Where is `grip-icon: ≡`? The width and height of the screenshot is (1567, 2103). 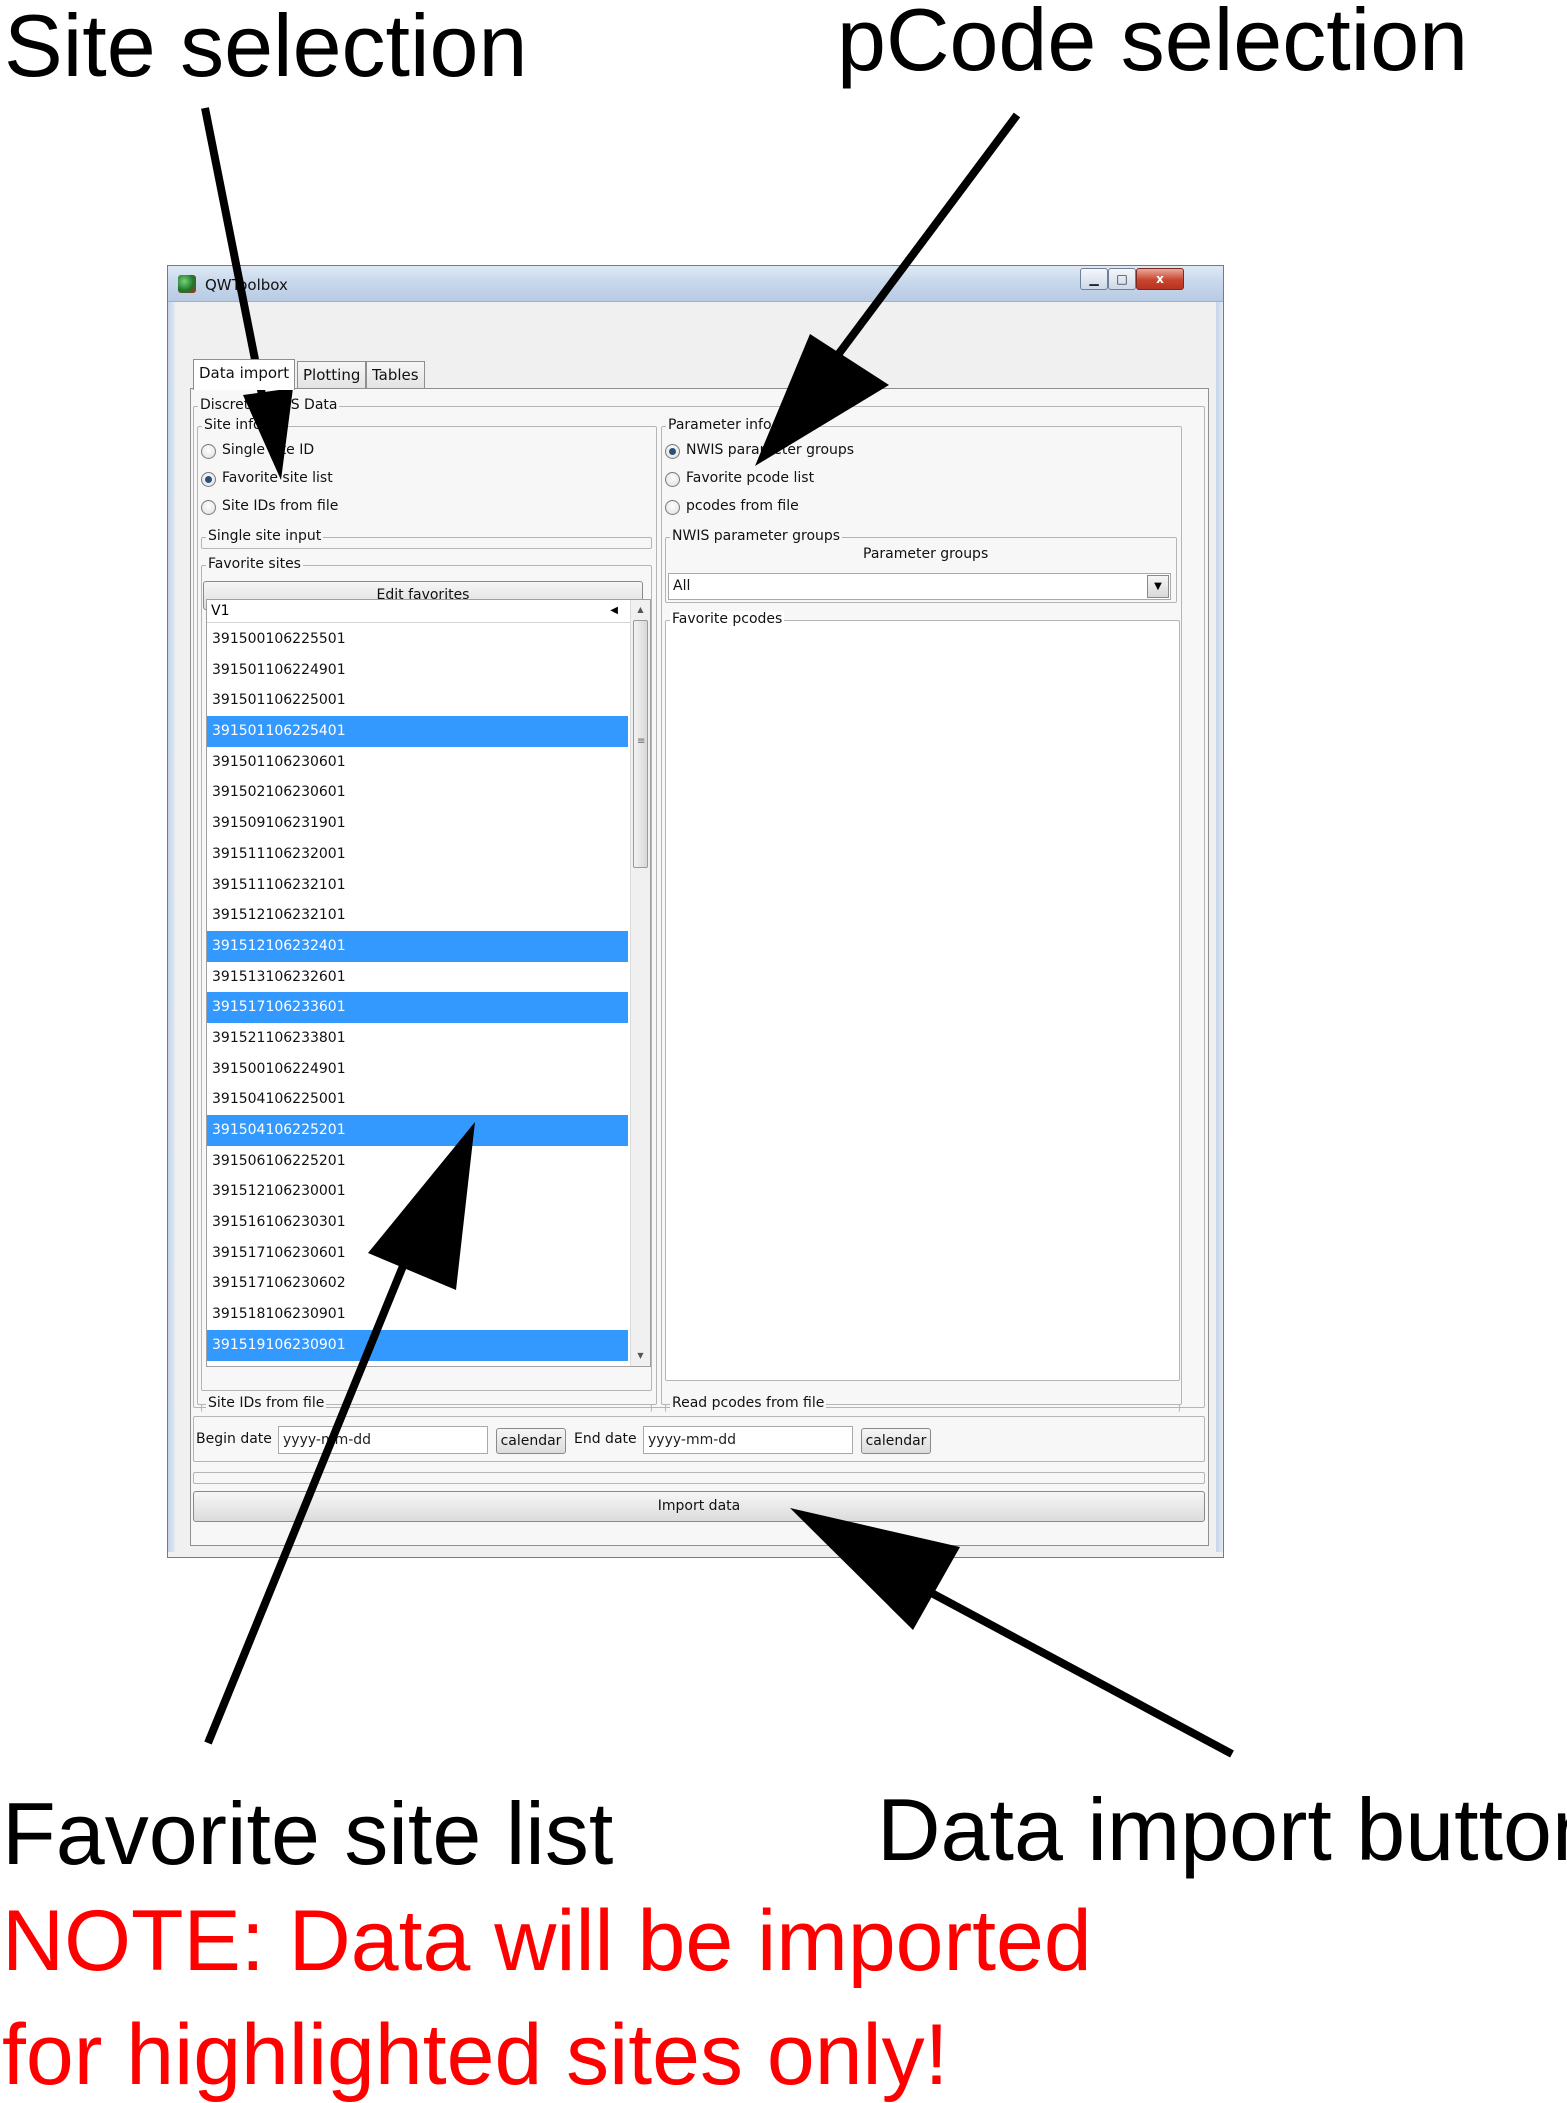 grip-icon: ≡ is located at coordinates (641, 741).